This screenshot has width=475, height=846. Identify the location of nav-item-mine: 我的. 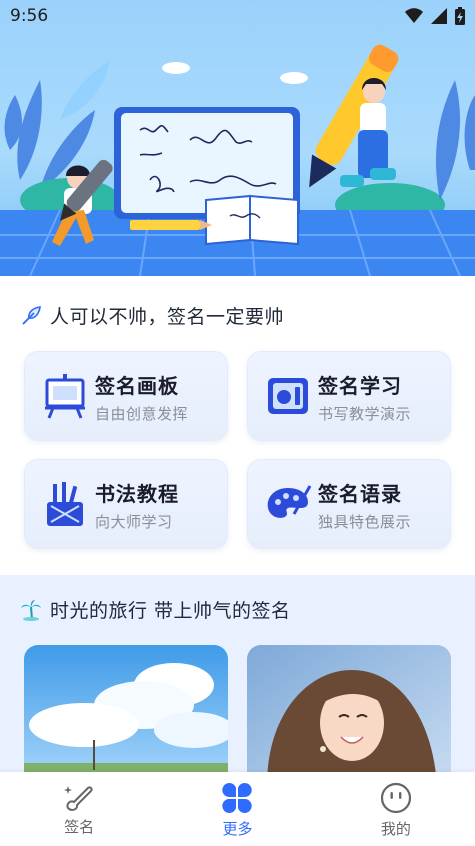
(396, 809).